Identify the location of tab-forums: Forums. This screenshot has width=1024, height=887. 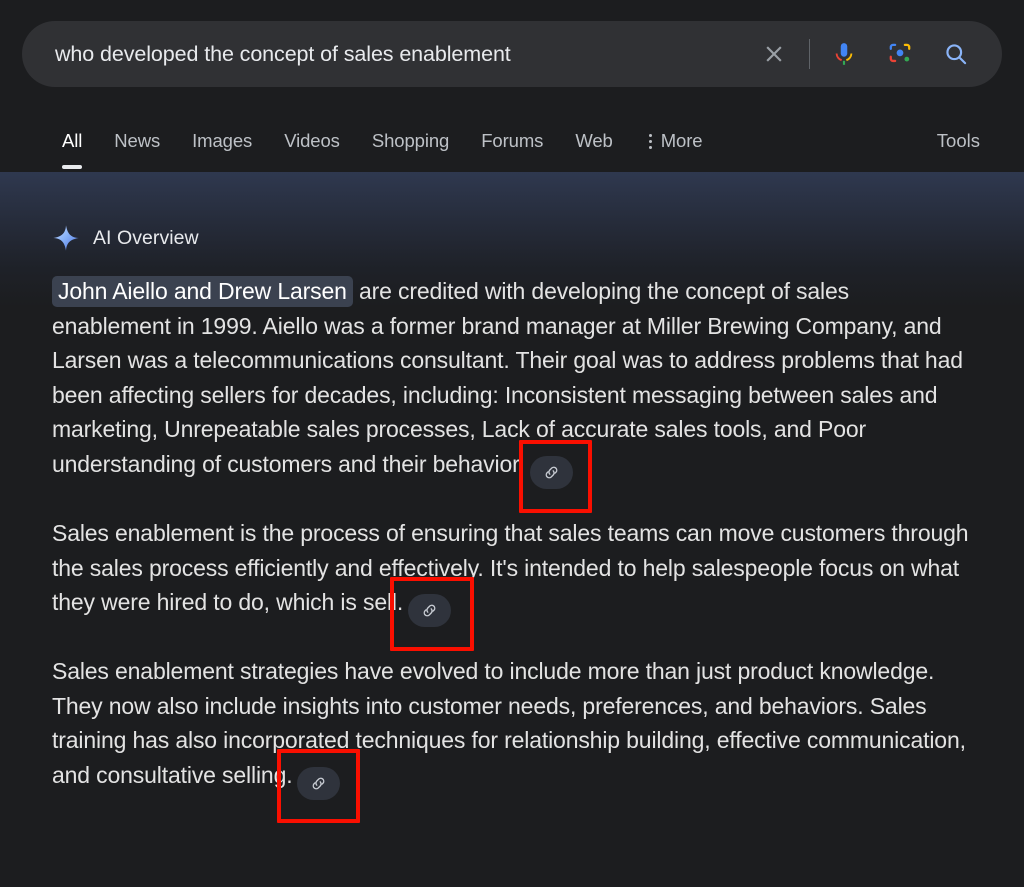
(512, 141).